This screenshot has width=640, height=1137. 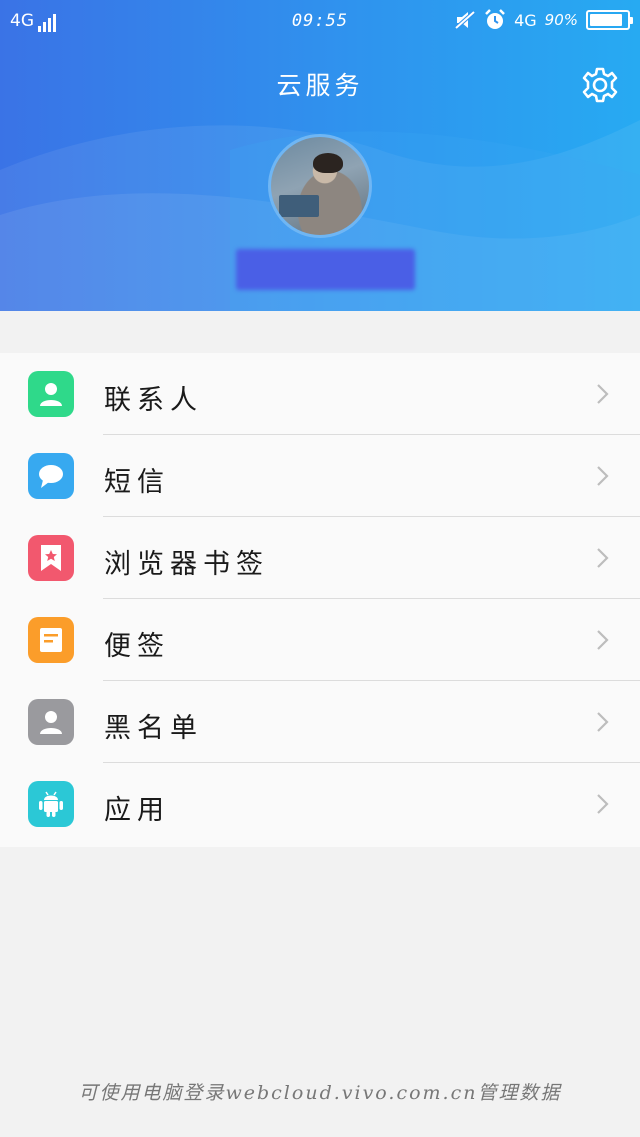 I want to click on battery-percent: 90%, so click(x=561, y=20).